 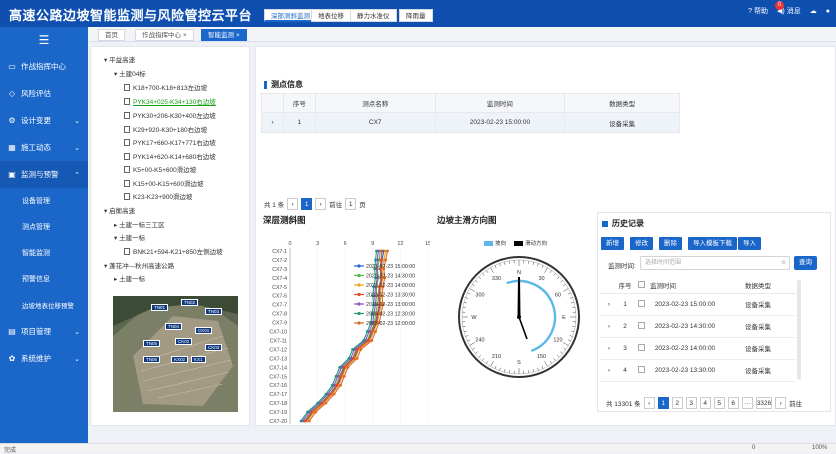 I want to click on sidebar-item-system: ✿系统维护⌄, so click(x=44, y=358).